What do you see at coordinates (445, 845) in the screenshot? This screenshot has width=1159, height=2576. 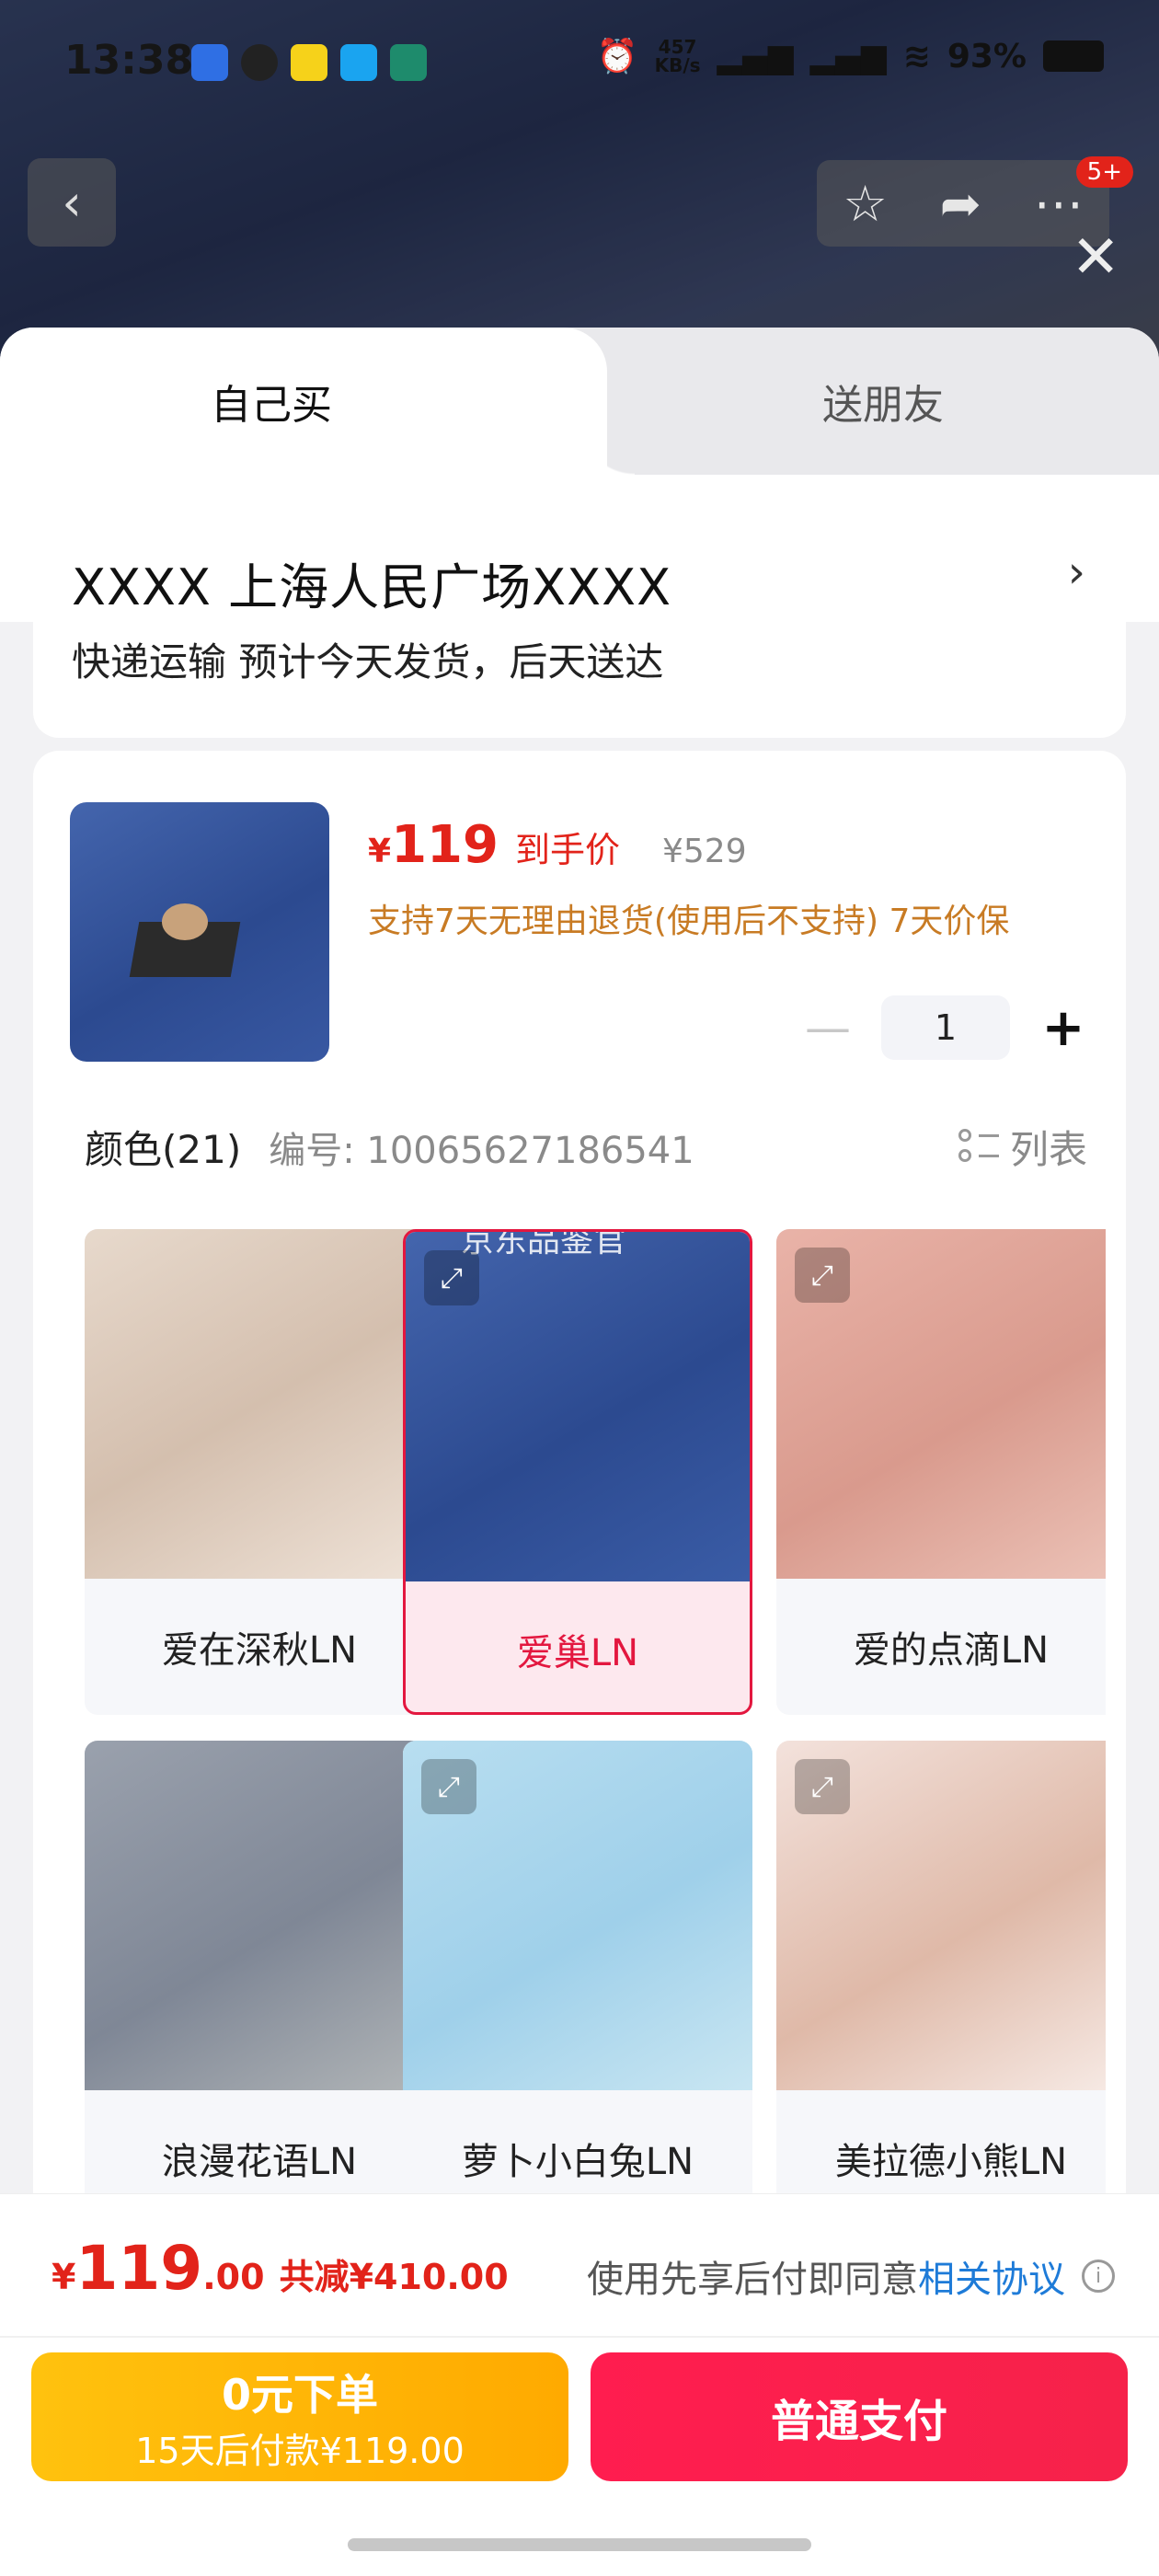 I see `final-price: 119` at bounding box center [445, 845].